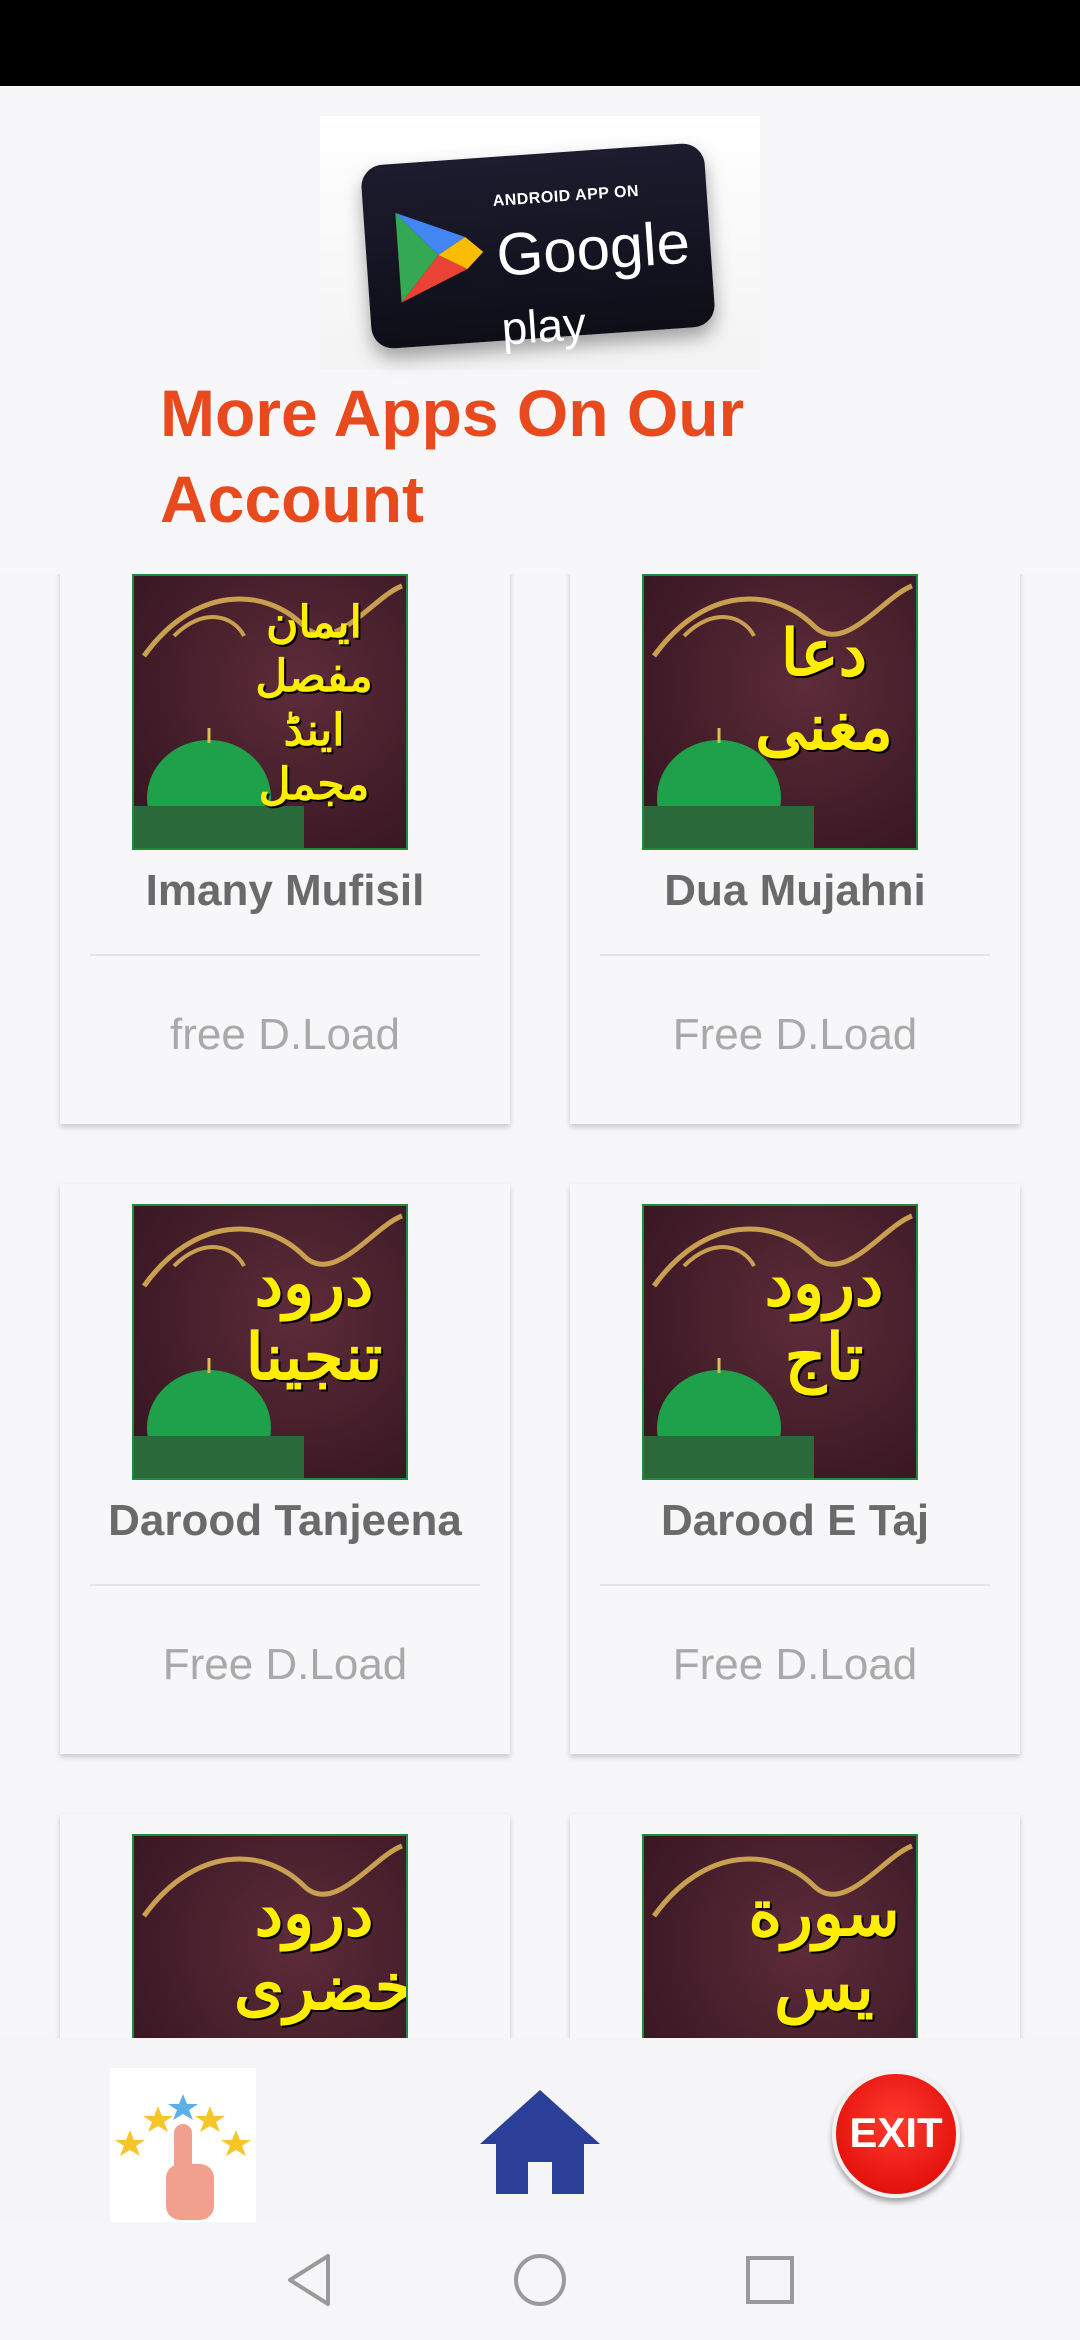 The image size is (1080, 2340). I want to click on section-title: More Apps On Our Account, so click(452, 456).